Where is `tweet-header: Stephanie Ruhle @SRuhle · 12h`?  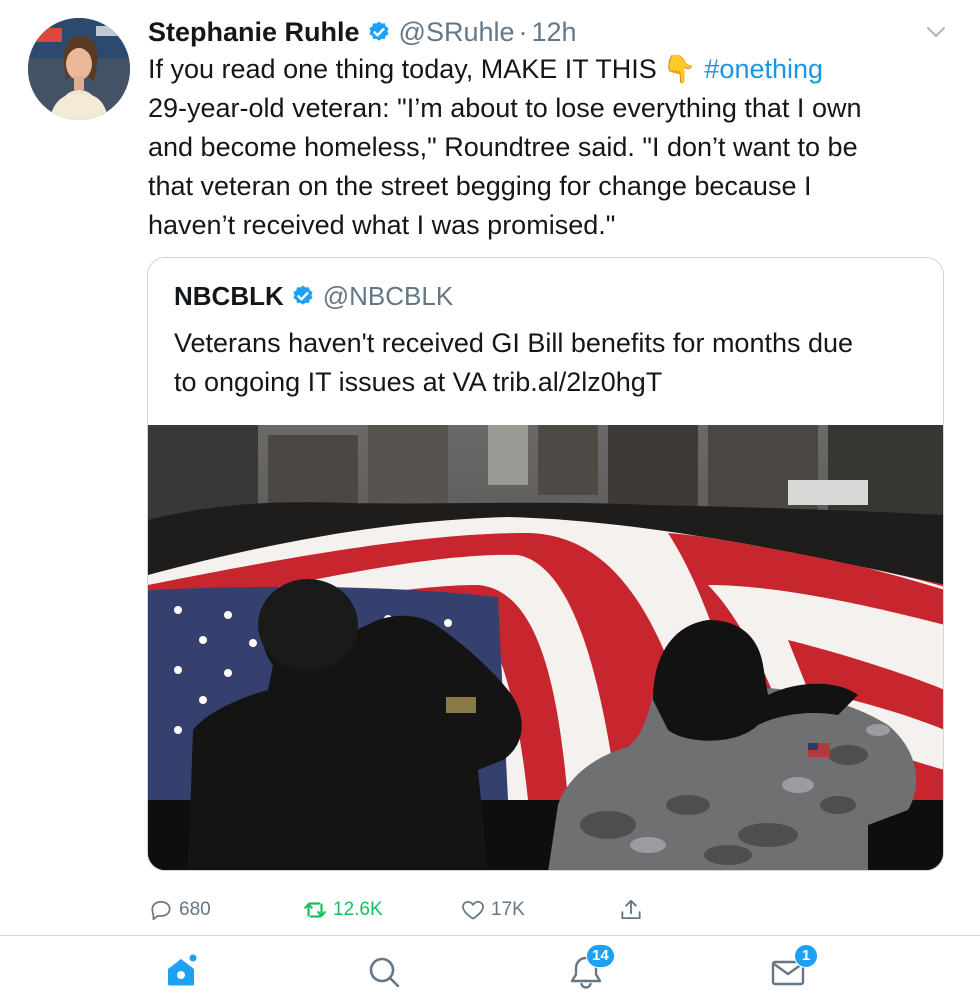
tweet-header: Stephanie Ruhle @SRuhle · 12h is located at coordinates (362, 32).